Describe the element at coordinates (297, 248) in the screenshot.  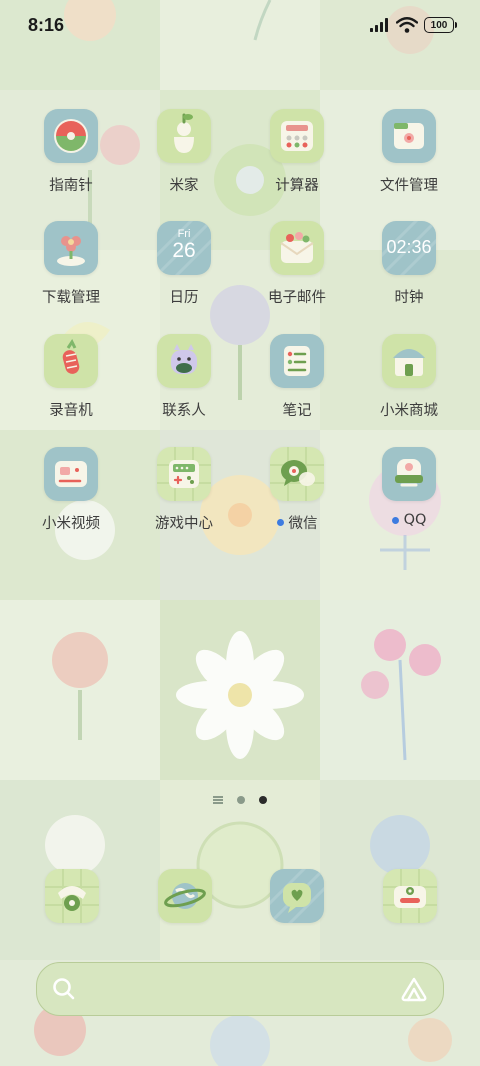
I see `email-icon` at that location.